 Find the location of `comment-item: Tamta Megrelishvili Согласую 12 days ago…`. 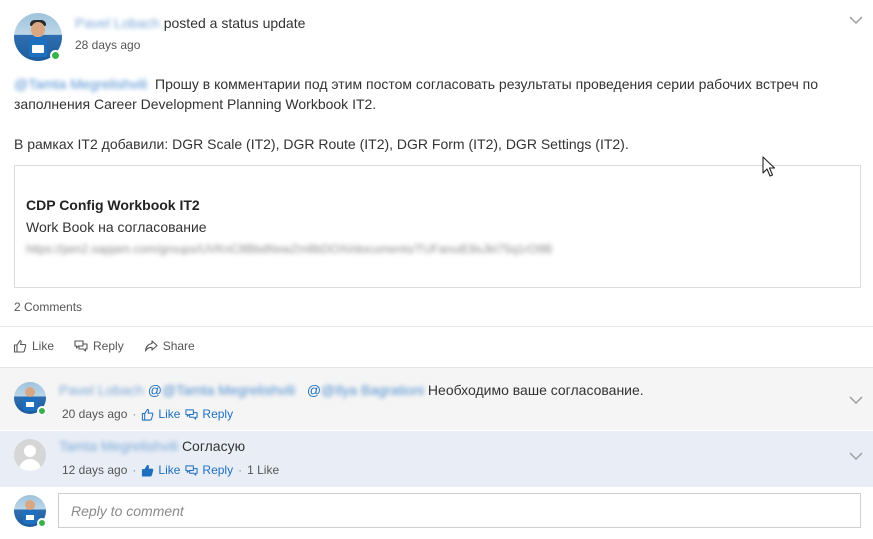

comment-item: Tamta Megrelishvili Согласую 12 days ago… is located at coordinates (436, 459).